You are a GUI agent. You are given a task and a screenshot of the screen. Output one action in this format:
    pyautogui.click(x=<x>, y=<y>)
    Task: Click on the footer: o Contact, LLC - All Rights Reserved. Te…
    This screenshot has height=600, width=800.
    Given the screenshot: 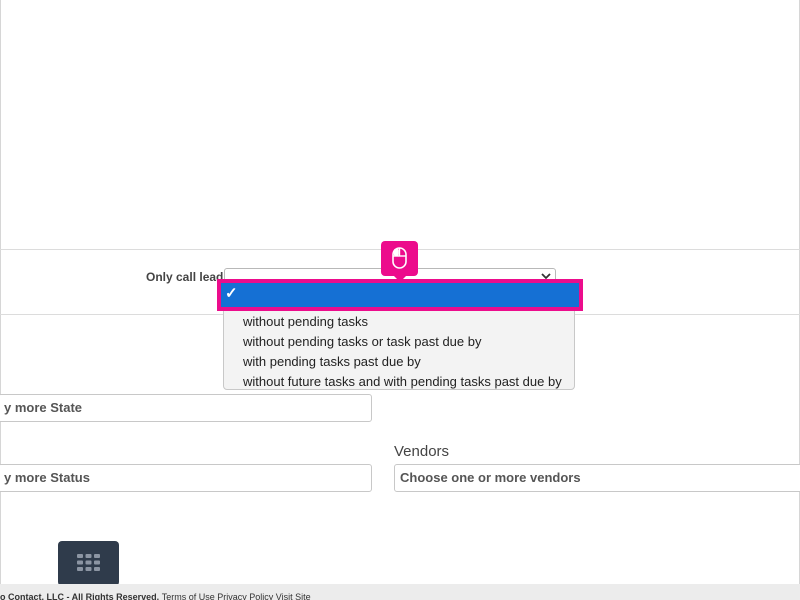 What is the action you would take?
    pyautogui.click(x=400, y=592)
    